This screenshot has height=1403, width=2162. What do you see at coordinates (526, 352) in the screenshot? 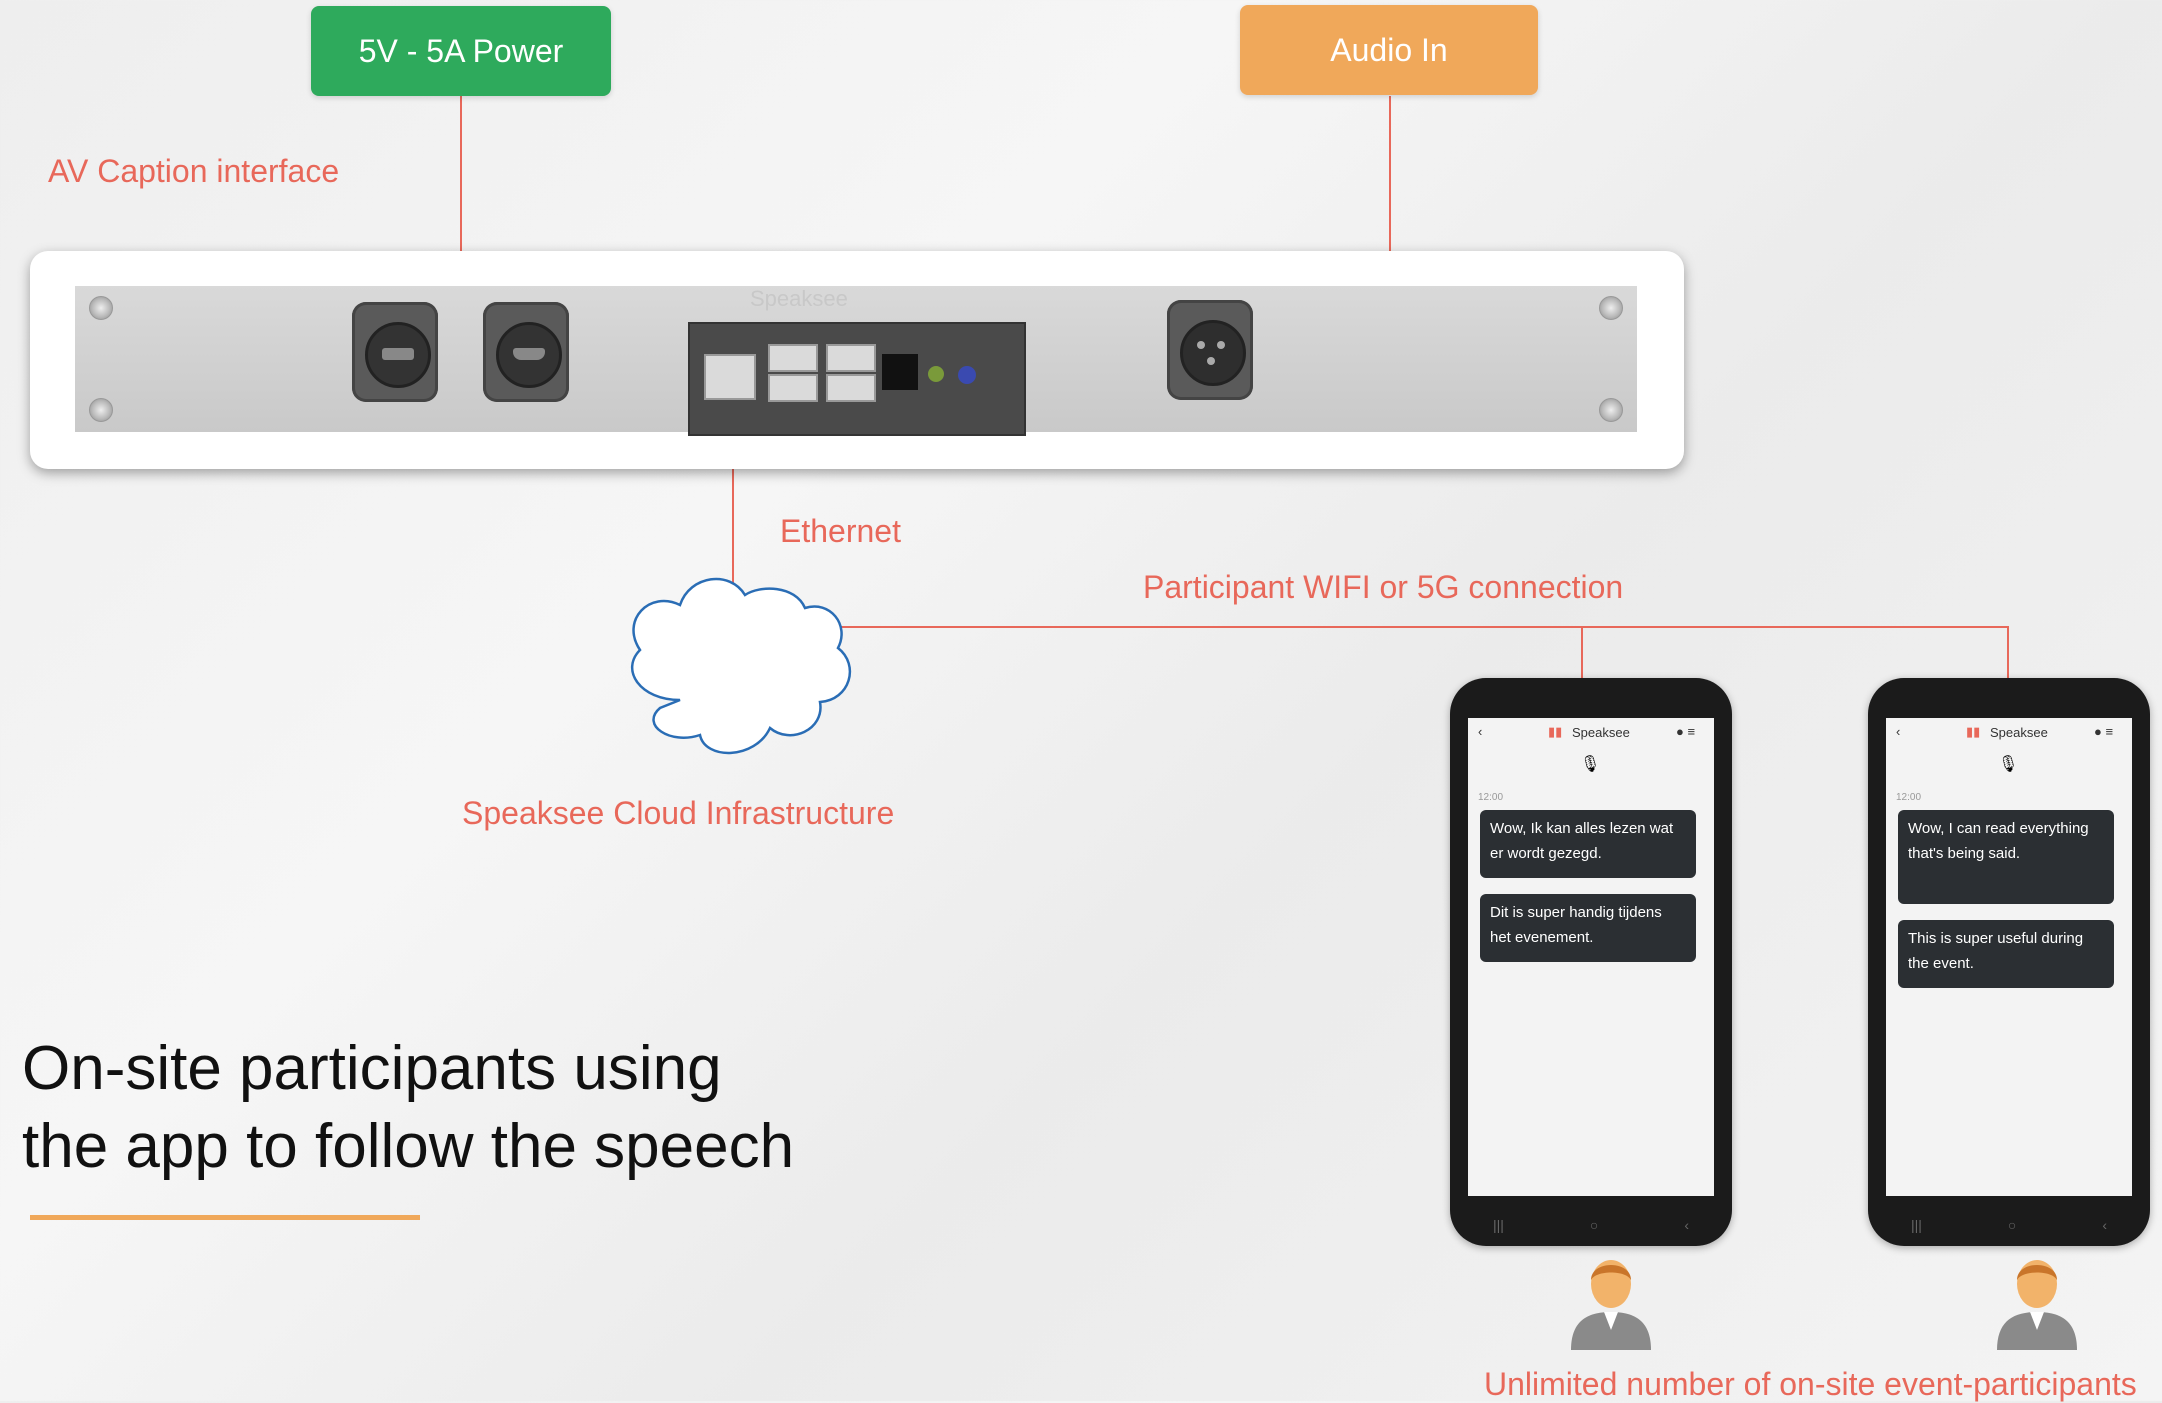
I see `hdmi-connector-icon` at bounding box center [526, 352].